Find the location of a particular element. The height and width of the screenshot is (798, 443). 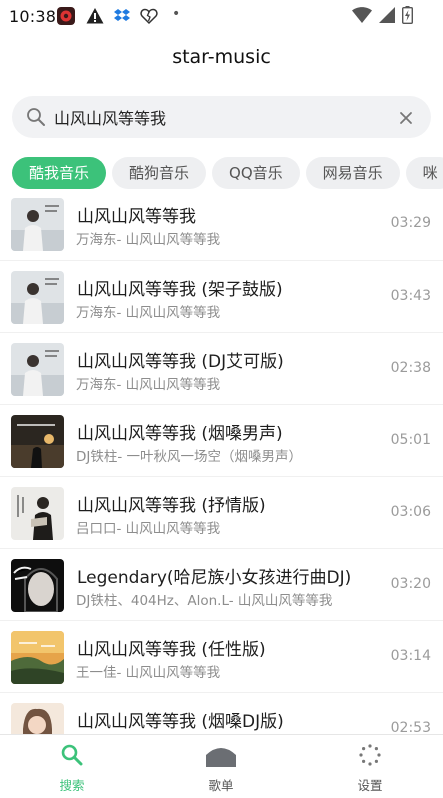

song-row: 山风山风等等我 万海东- 山风山风等等我 03:29 is located at coordinates (221, 226).